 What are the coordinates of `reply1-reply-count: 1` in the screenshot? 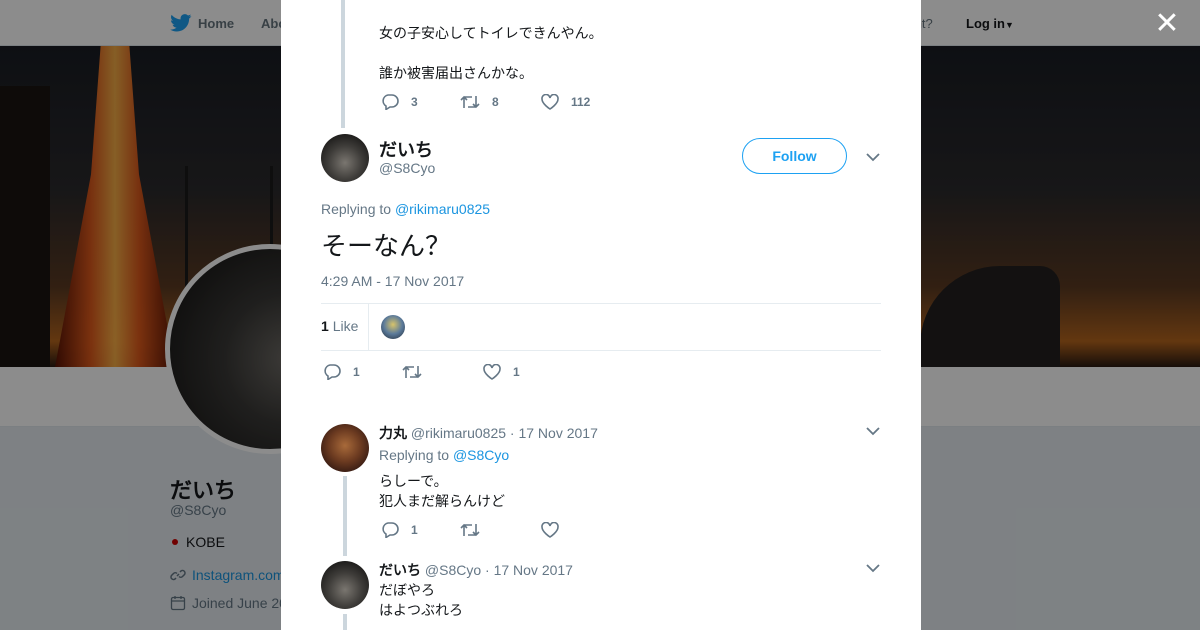 It's located at (414, 530).